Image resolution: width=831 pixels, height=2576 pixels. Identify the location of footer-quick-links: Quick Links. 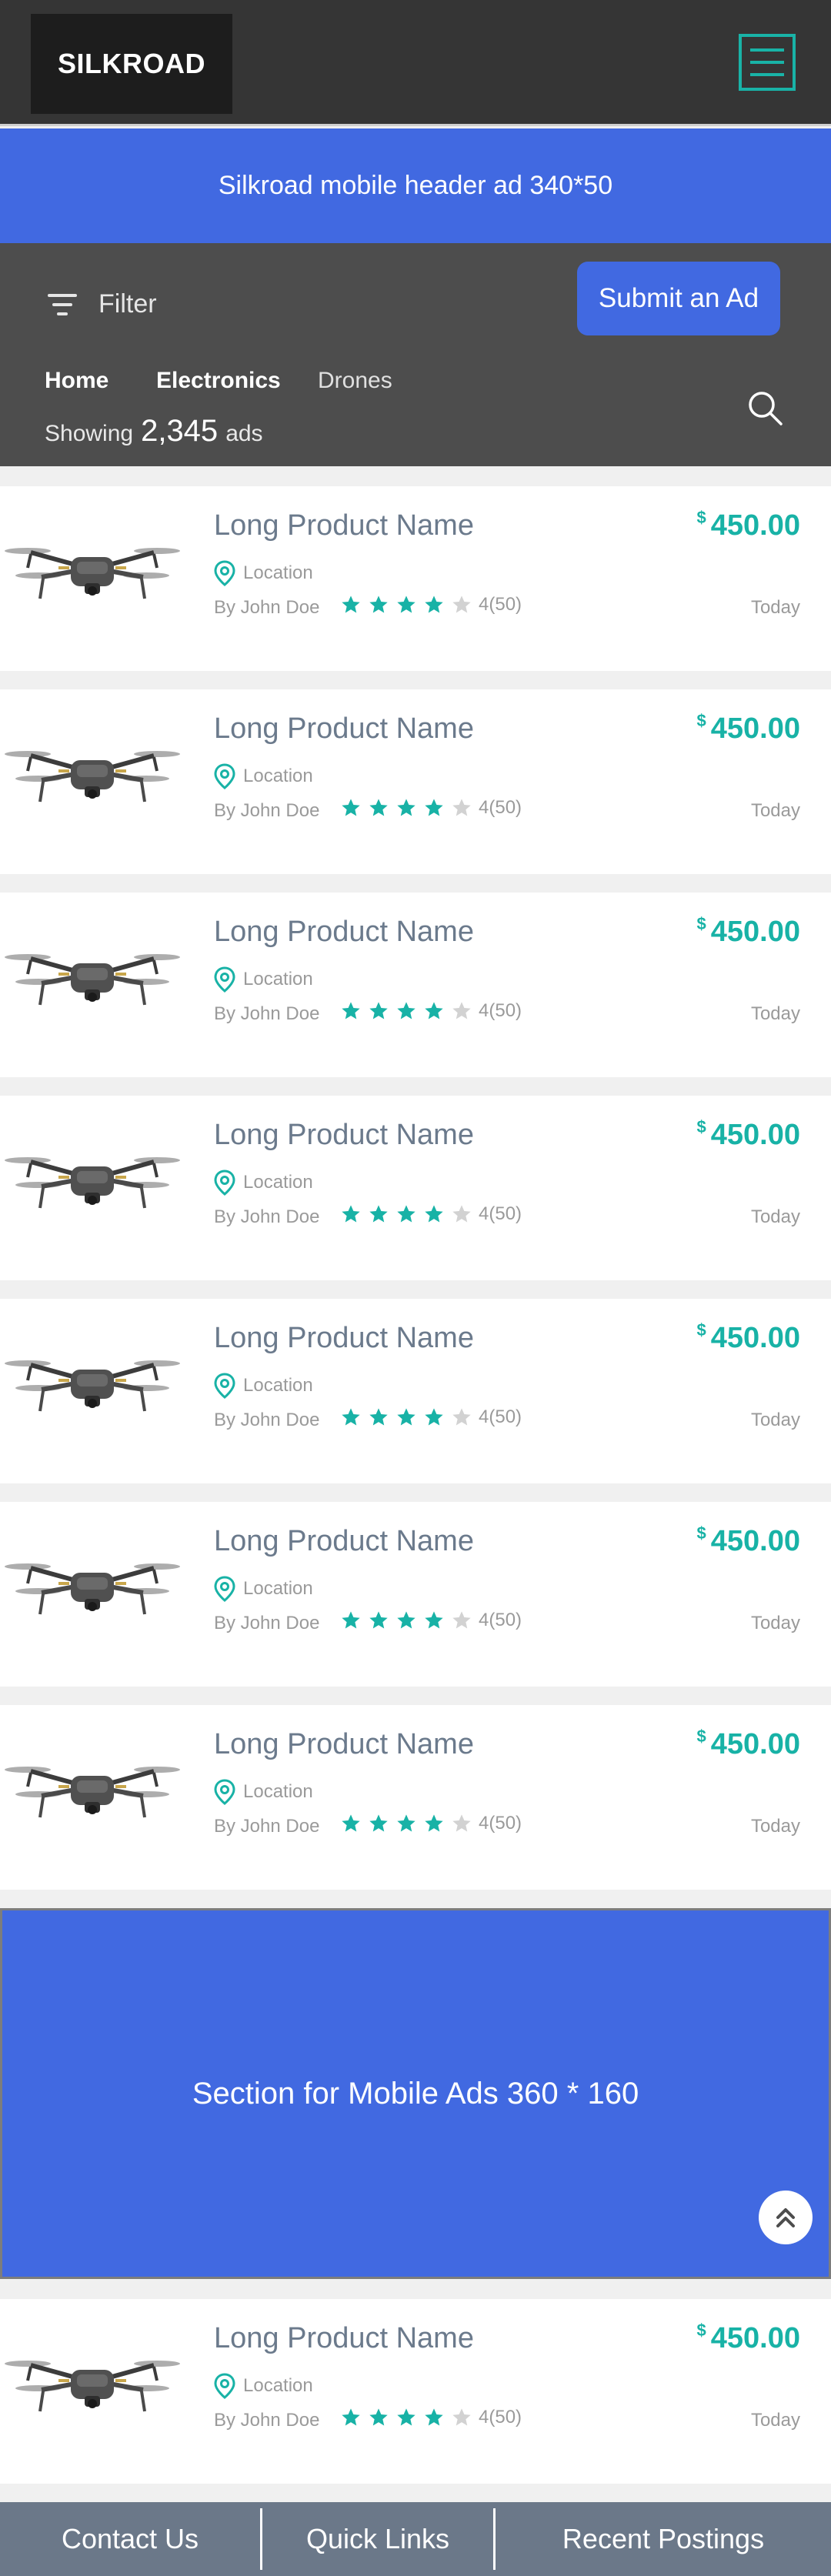
(378, 2539).